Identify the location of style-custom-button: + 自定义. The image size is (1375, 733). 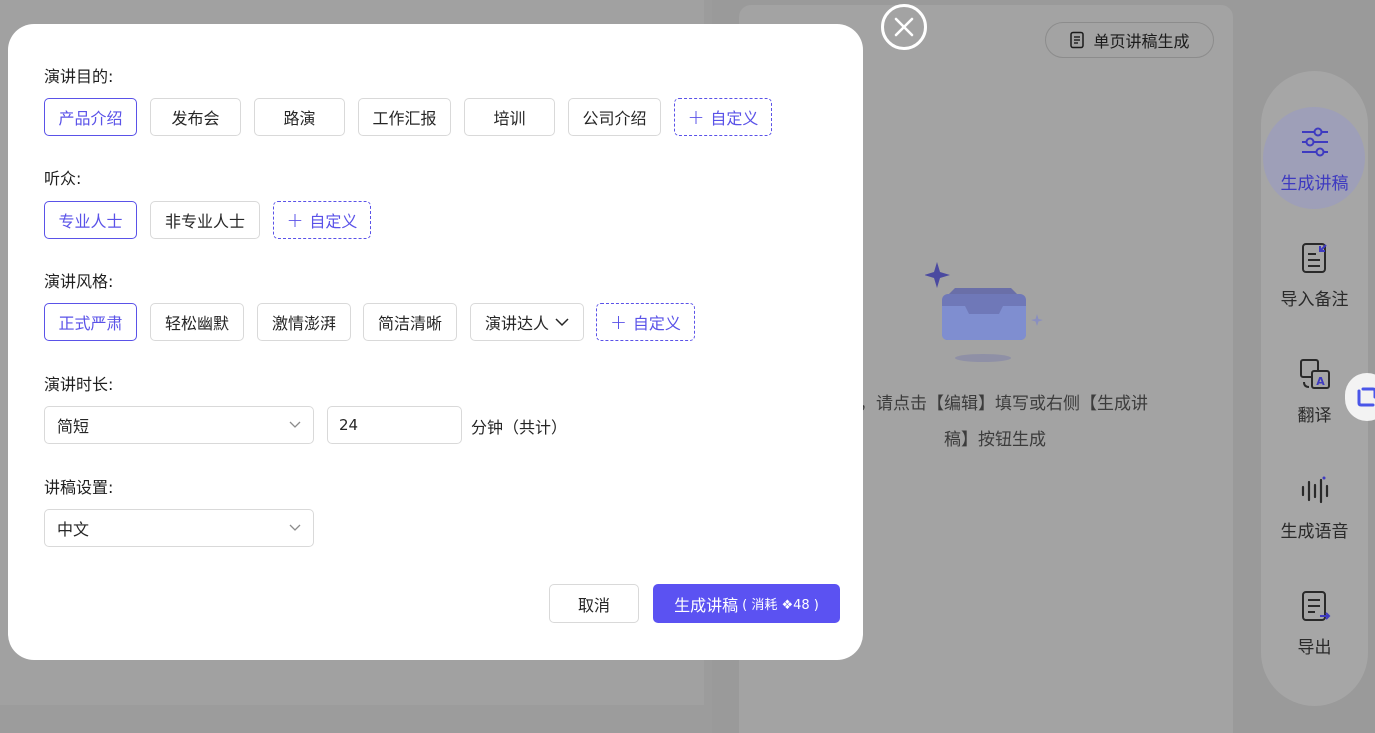
(645, 322).